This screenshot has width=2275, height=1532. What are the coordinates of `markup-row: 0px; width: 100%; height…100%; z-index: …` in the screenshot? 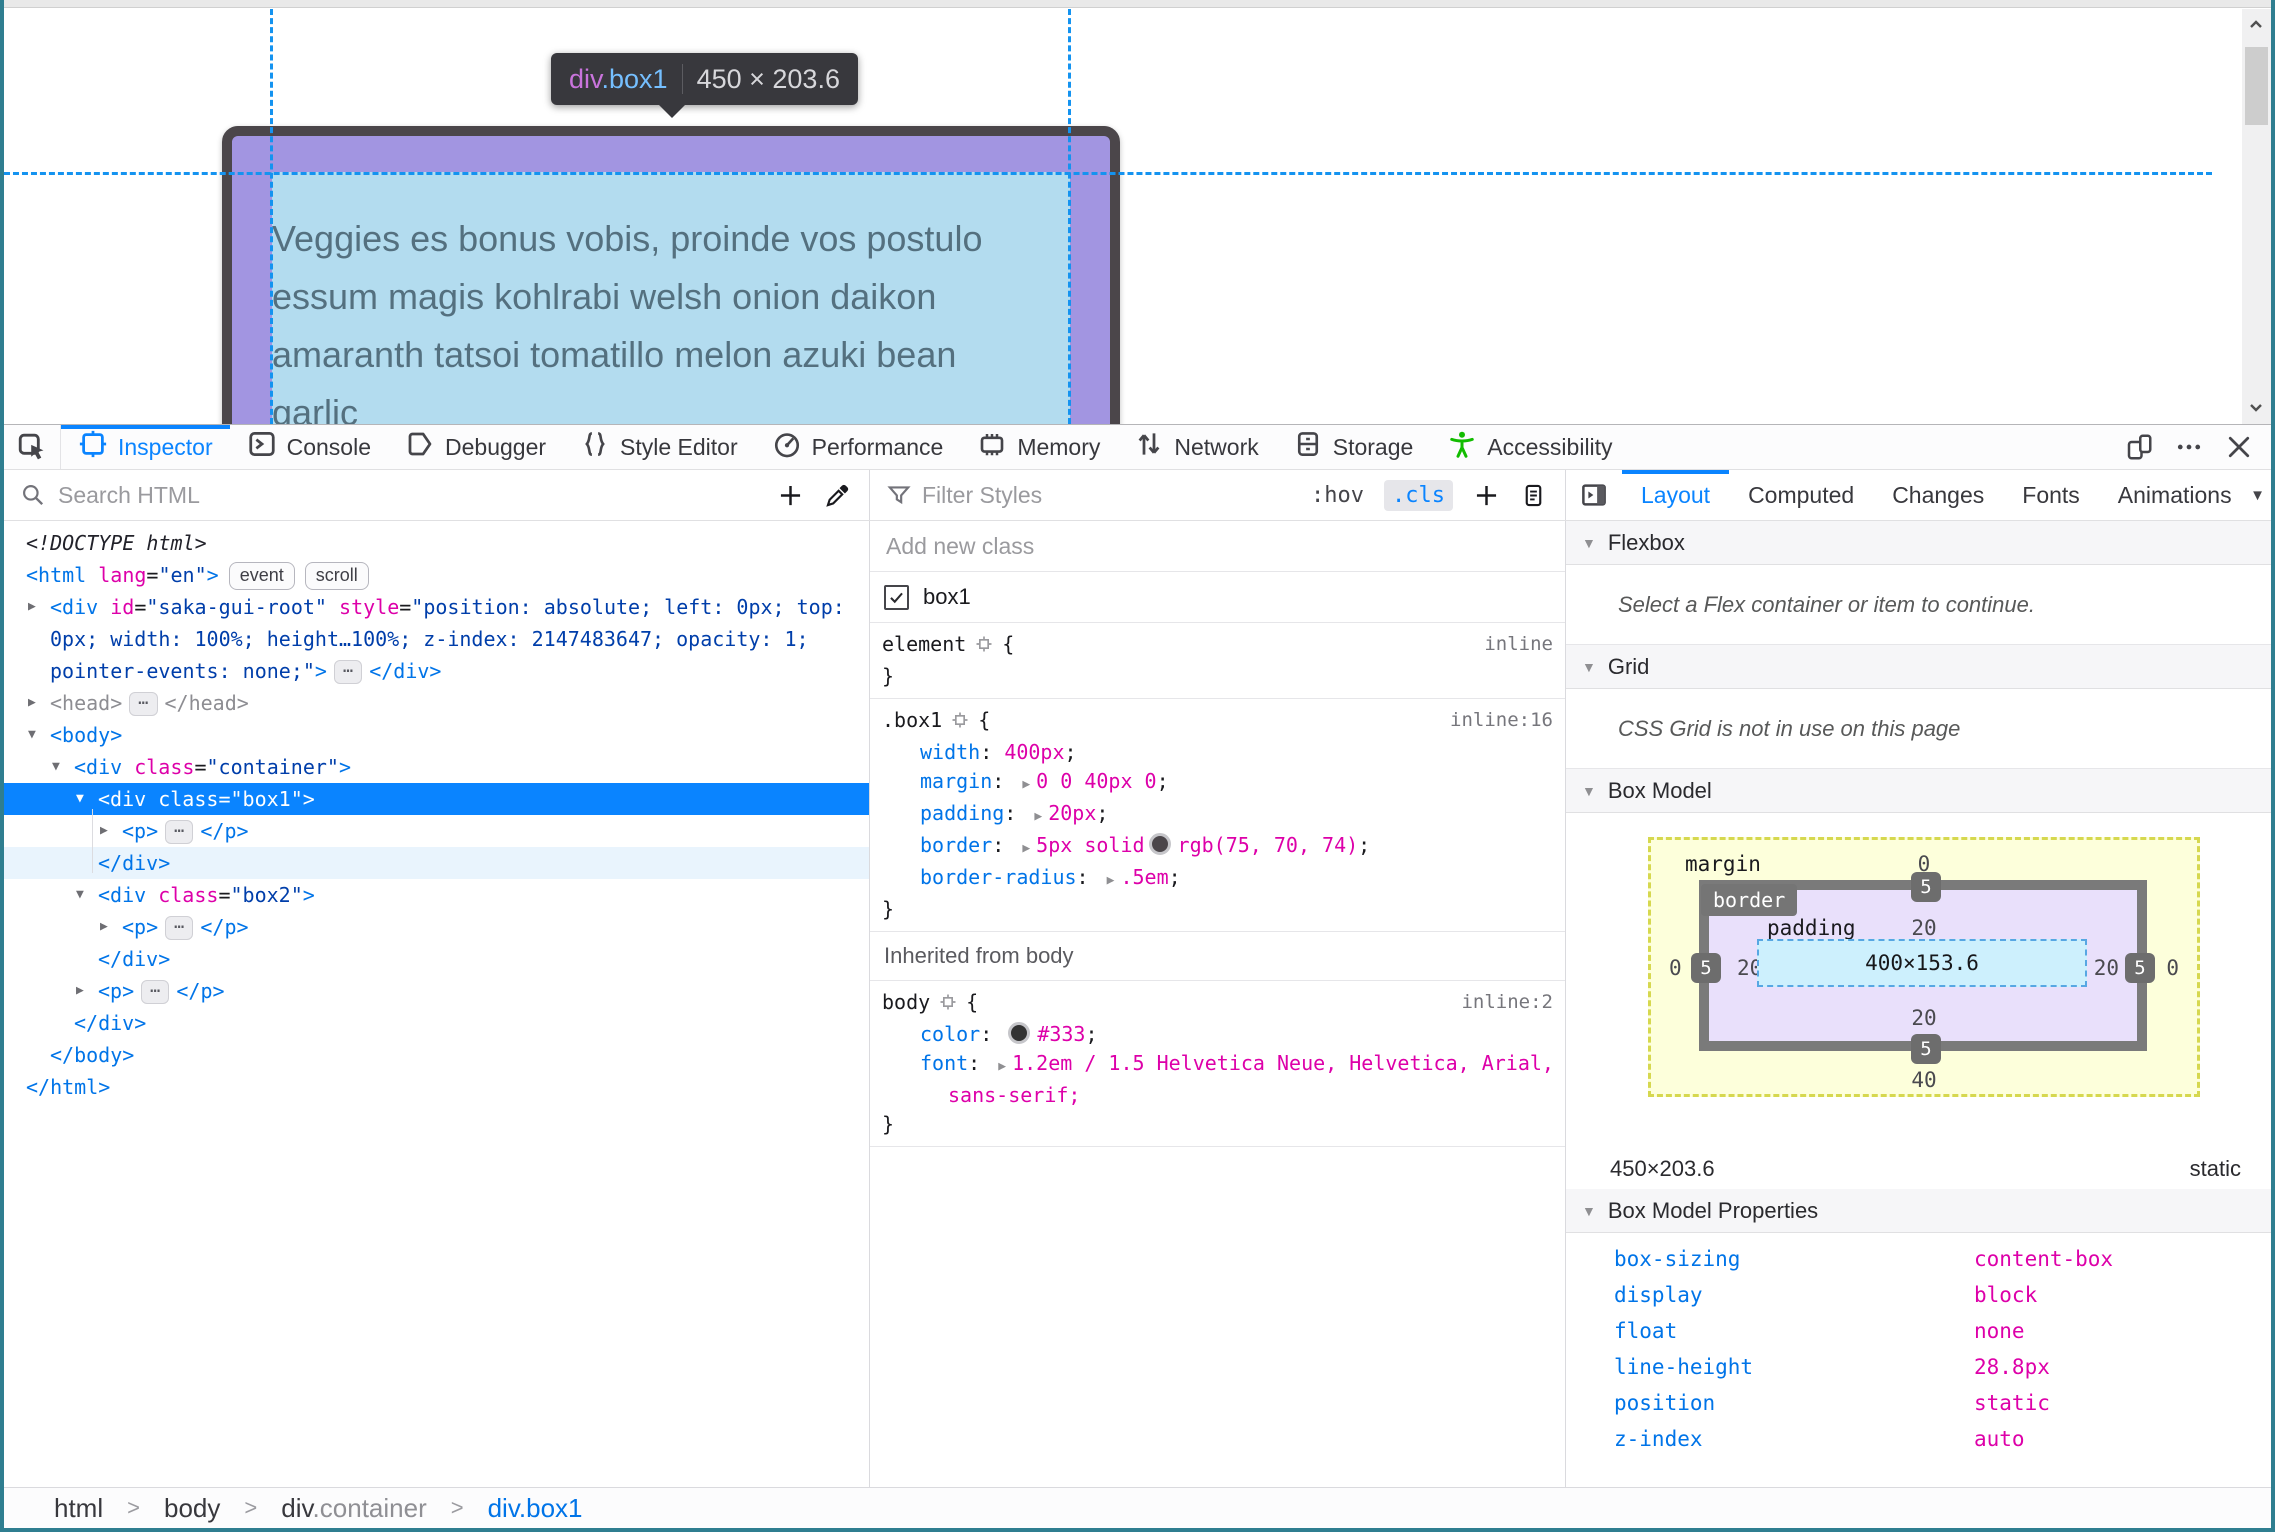 It's located at (436, 639).